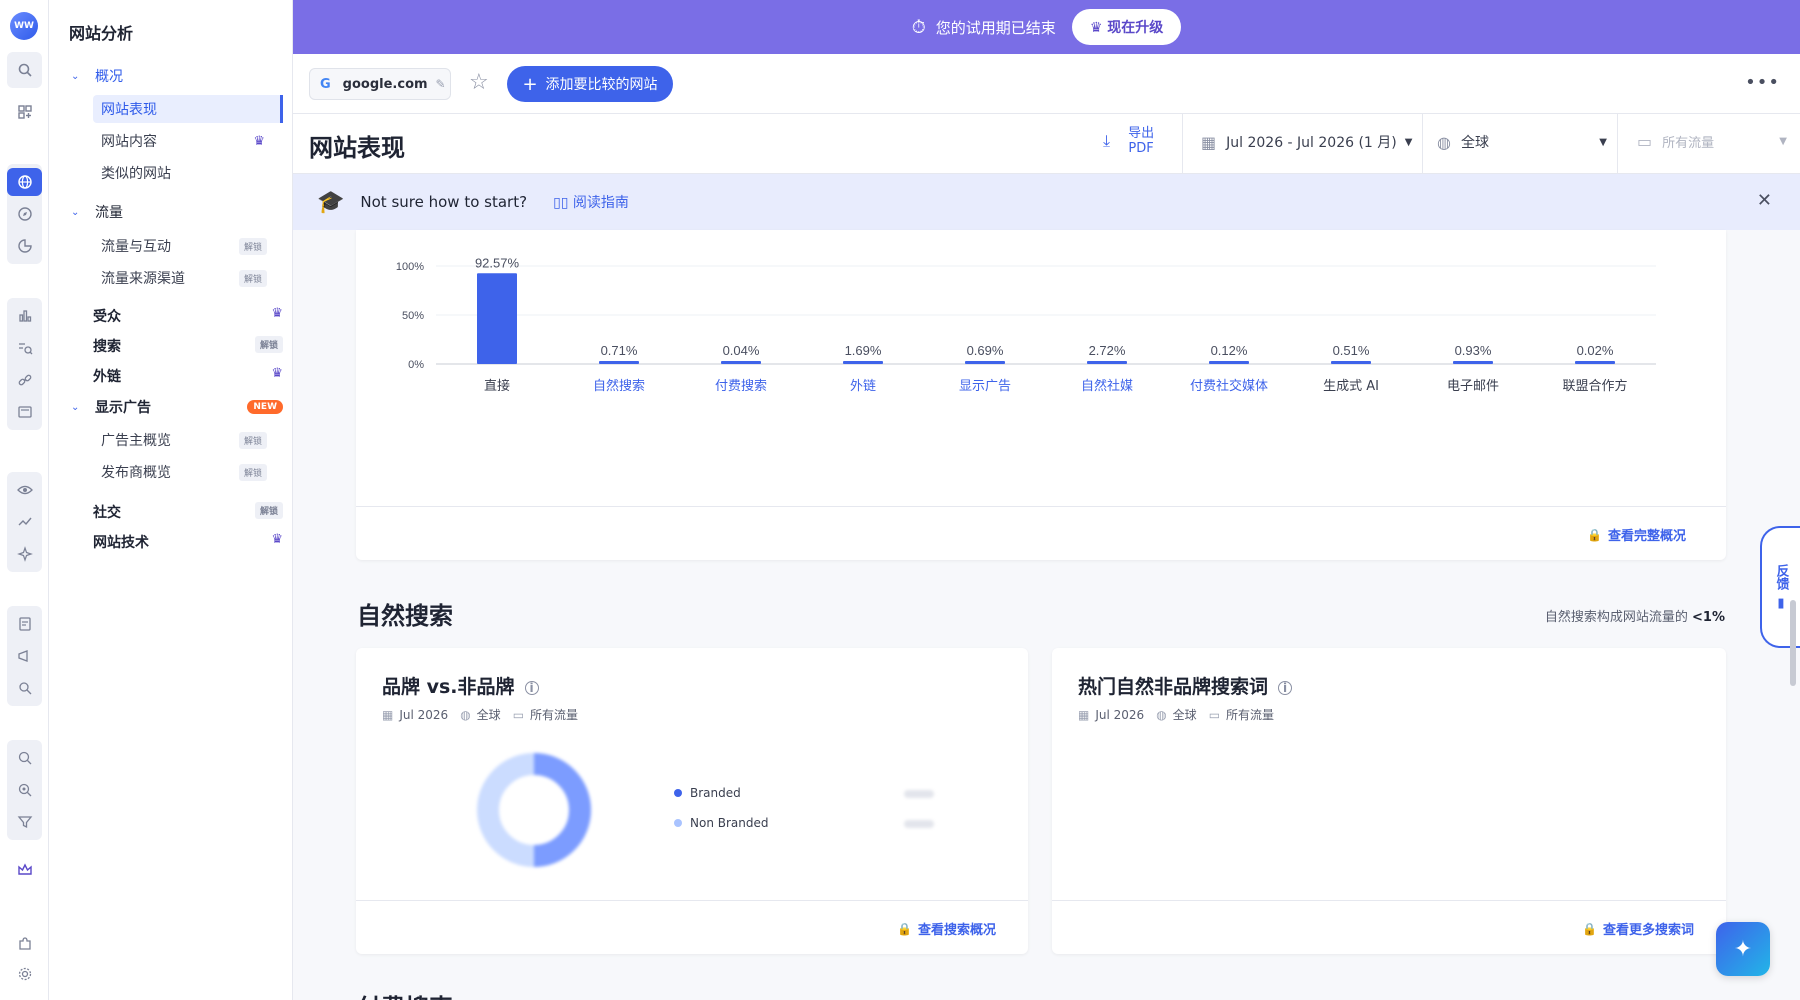 This screenshot has height=1000, width=1800. I want to click on sidebar-item-publisher-overview: 发布商概览 解锁, so click(188, 472).